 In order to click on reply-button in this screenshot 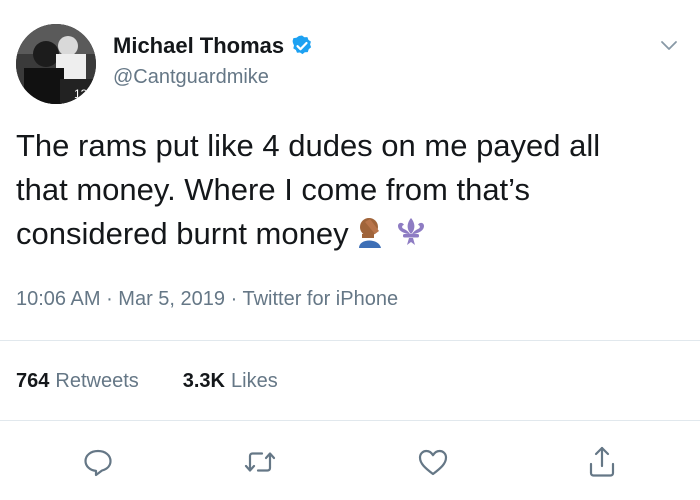, I will do `click(98, 462)`.